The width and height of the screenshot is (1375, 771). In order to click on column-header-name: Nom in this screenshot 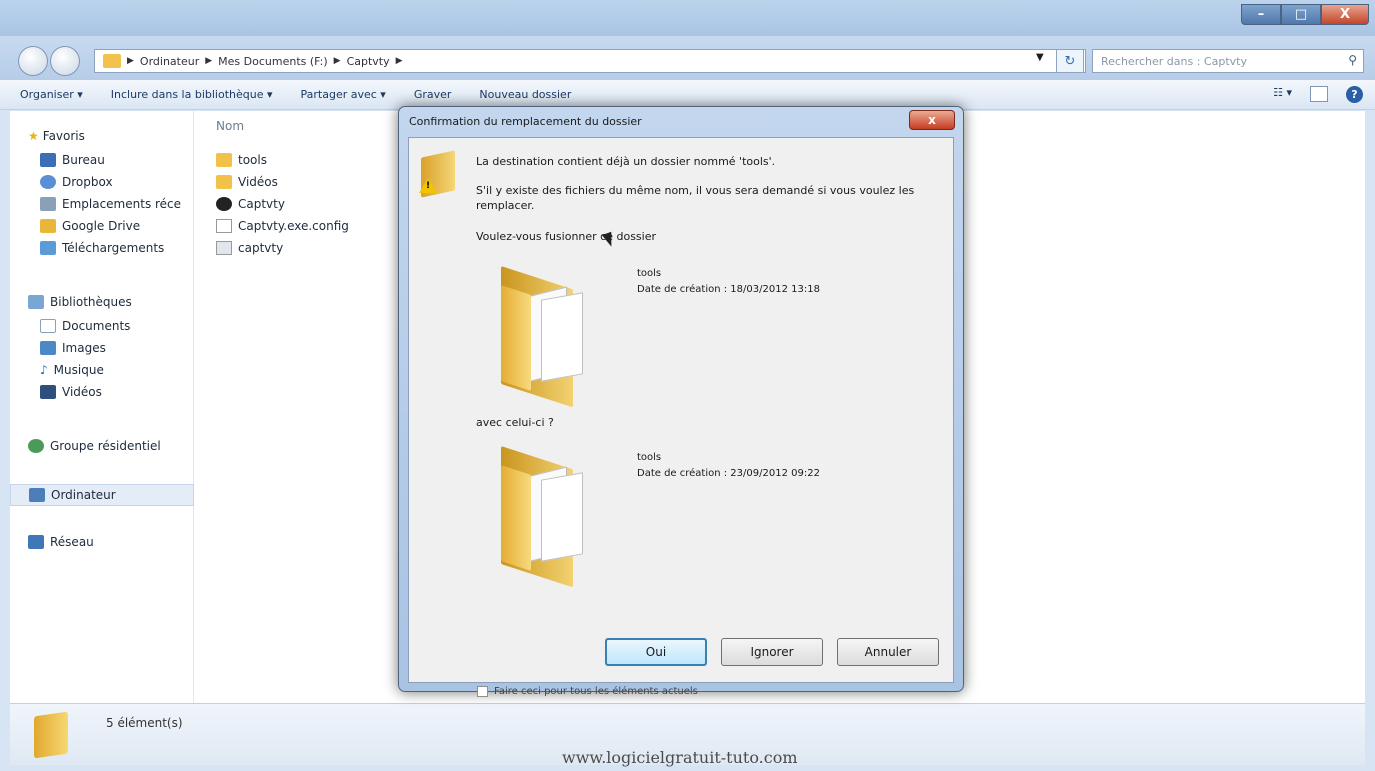, I will do `click(230, 126)`.